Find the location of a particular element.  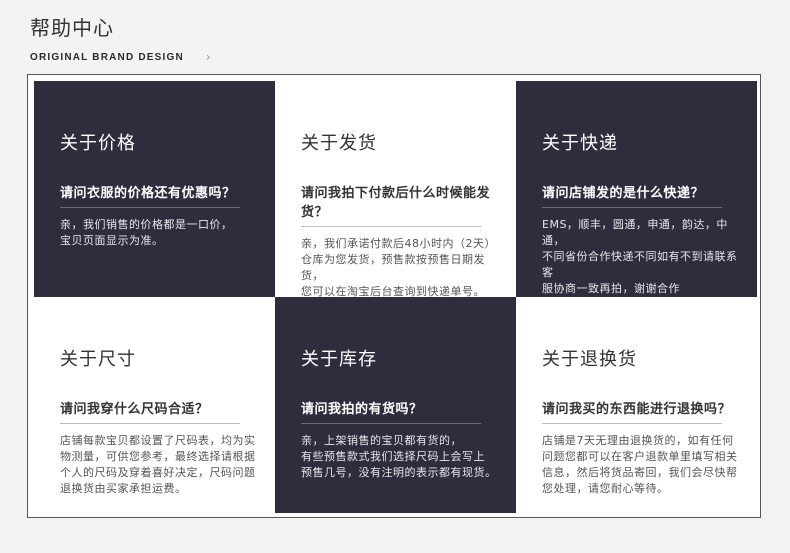

card-title: 关于价格 is located at coordinates (98, 143).